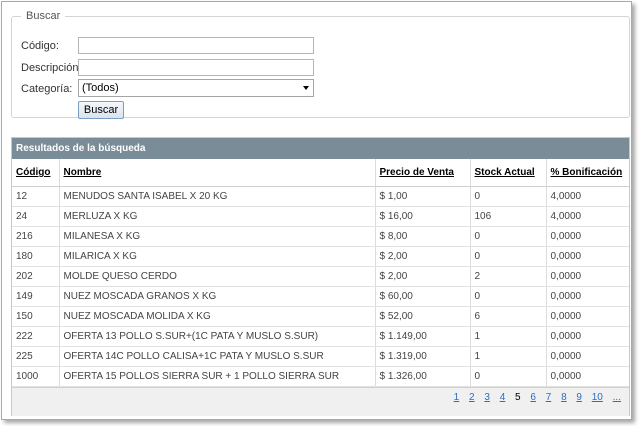  Describe the element at coordinates (217, 256) in the screenshot. I see `cell-nombre: MILARICA X KG` at that location.